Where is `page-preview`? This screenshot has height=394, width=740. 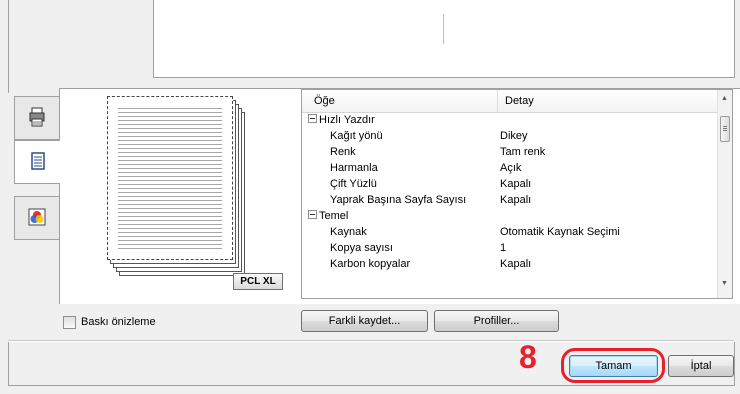 page-preview is located at coordinates (177, 191).